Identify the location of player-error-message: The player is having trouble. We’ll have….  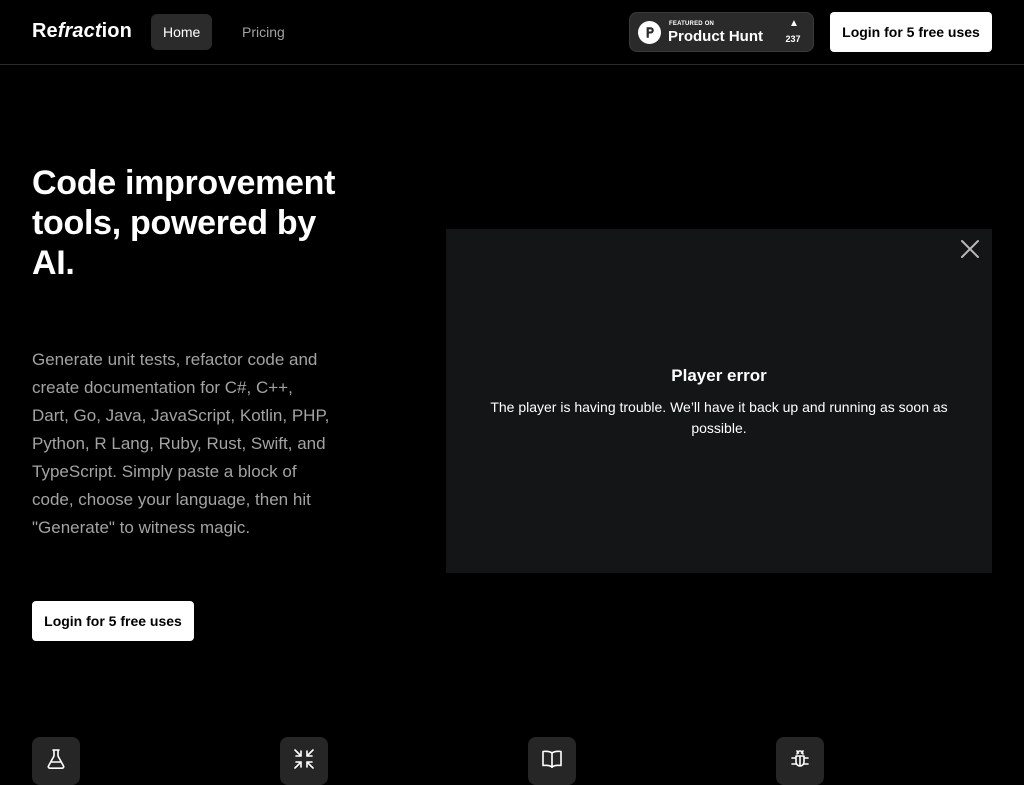
(719, 417).